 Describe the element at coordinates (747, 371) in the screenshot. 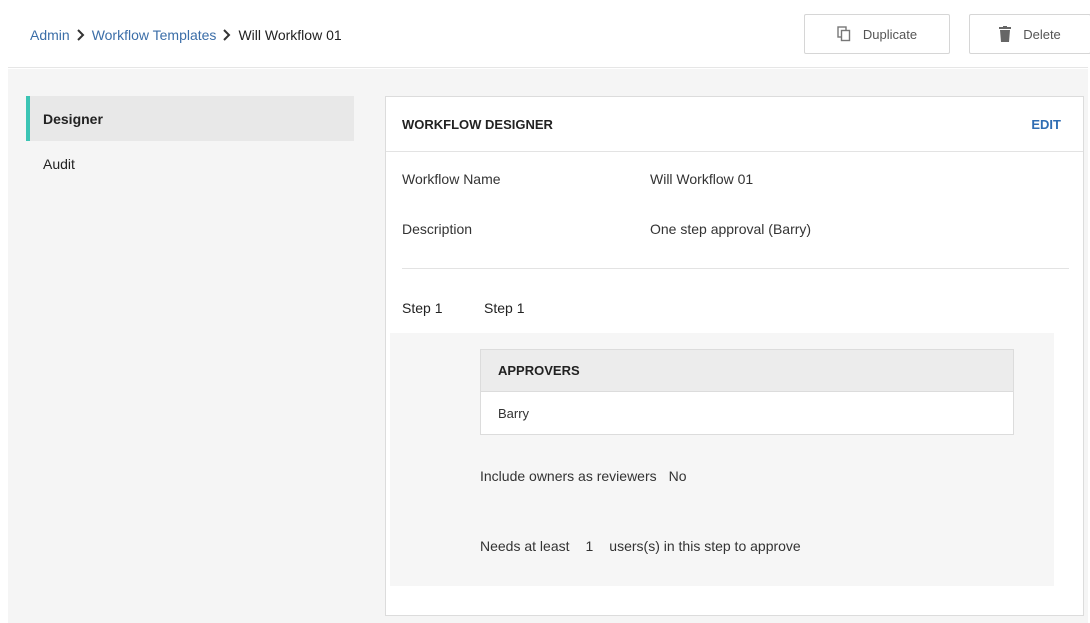

I see `approvers-header: APPROVERS` at that location.